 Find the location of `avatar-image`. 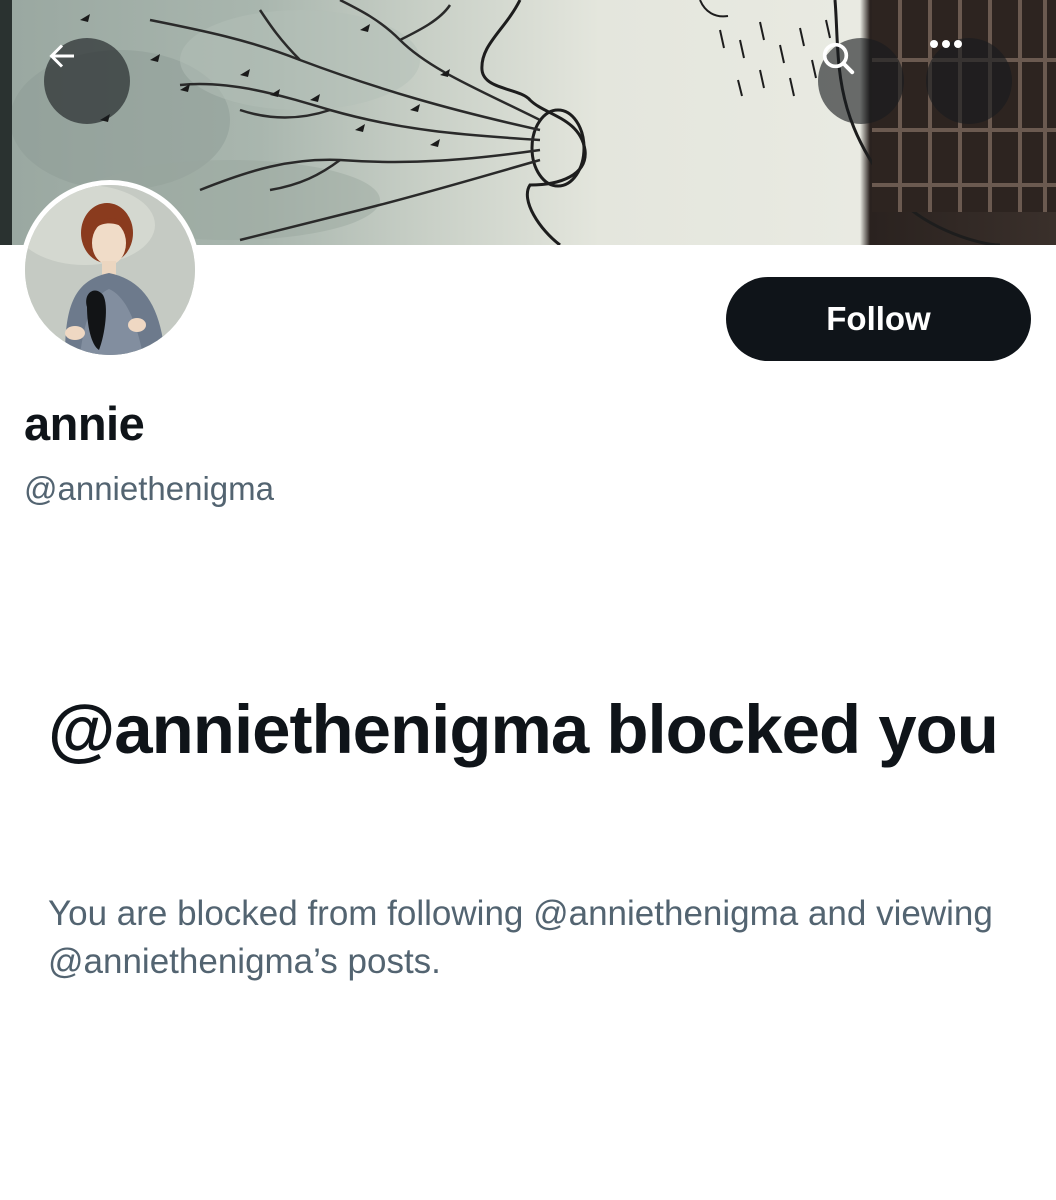

avatar-image is located at coordinates (110, 270).